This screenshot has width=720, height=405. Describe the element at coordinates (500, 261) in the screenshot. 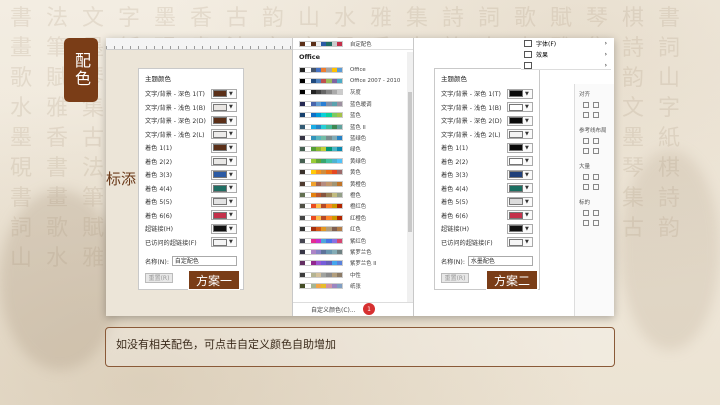

I see `name-input: 水墨配色` at that location.